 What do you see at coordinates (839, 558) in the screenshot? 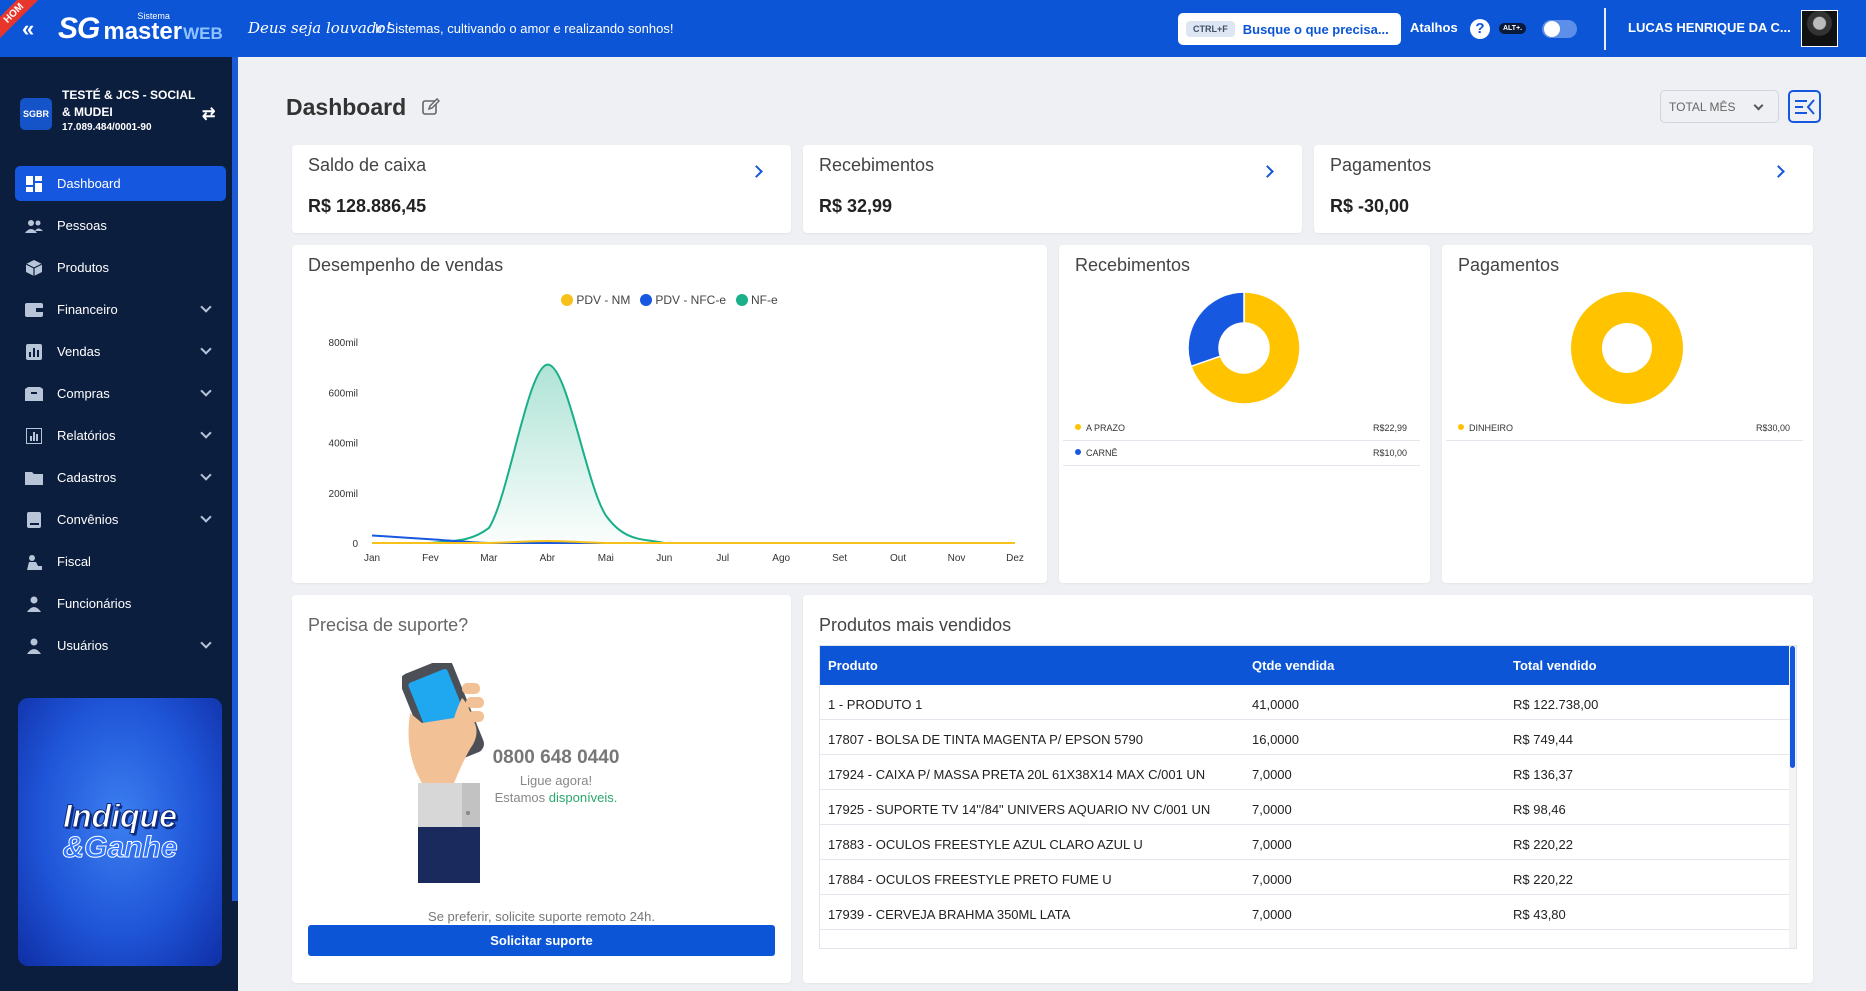
I see `x-tick-label: Set` at bounding box center [839, 558].